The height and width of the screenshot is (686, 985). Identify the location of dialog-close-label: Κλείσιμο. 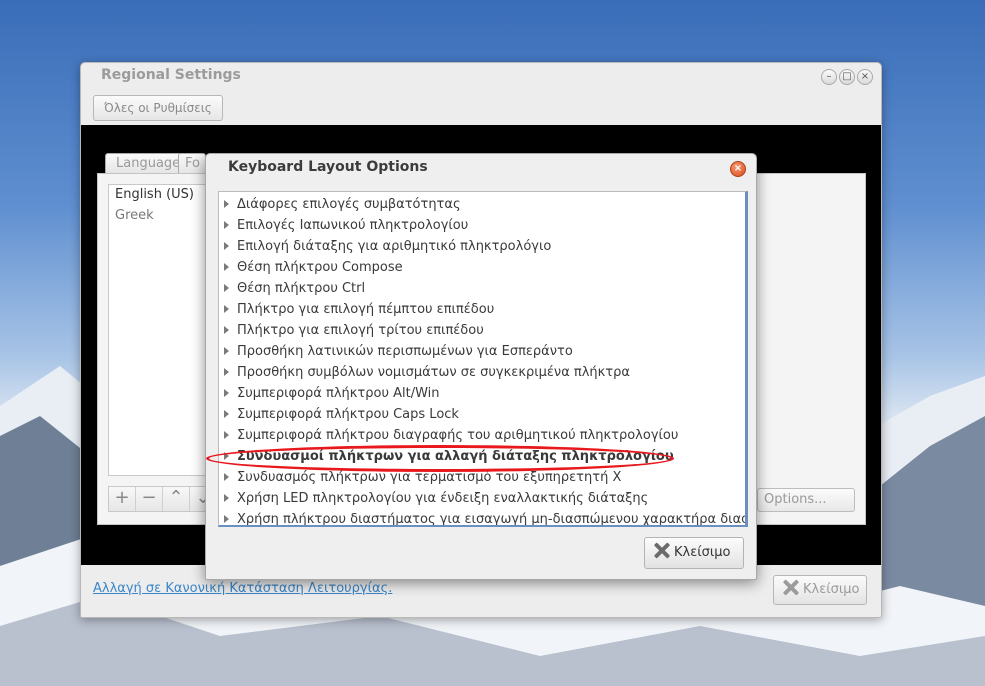
(702, 552).